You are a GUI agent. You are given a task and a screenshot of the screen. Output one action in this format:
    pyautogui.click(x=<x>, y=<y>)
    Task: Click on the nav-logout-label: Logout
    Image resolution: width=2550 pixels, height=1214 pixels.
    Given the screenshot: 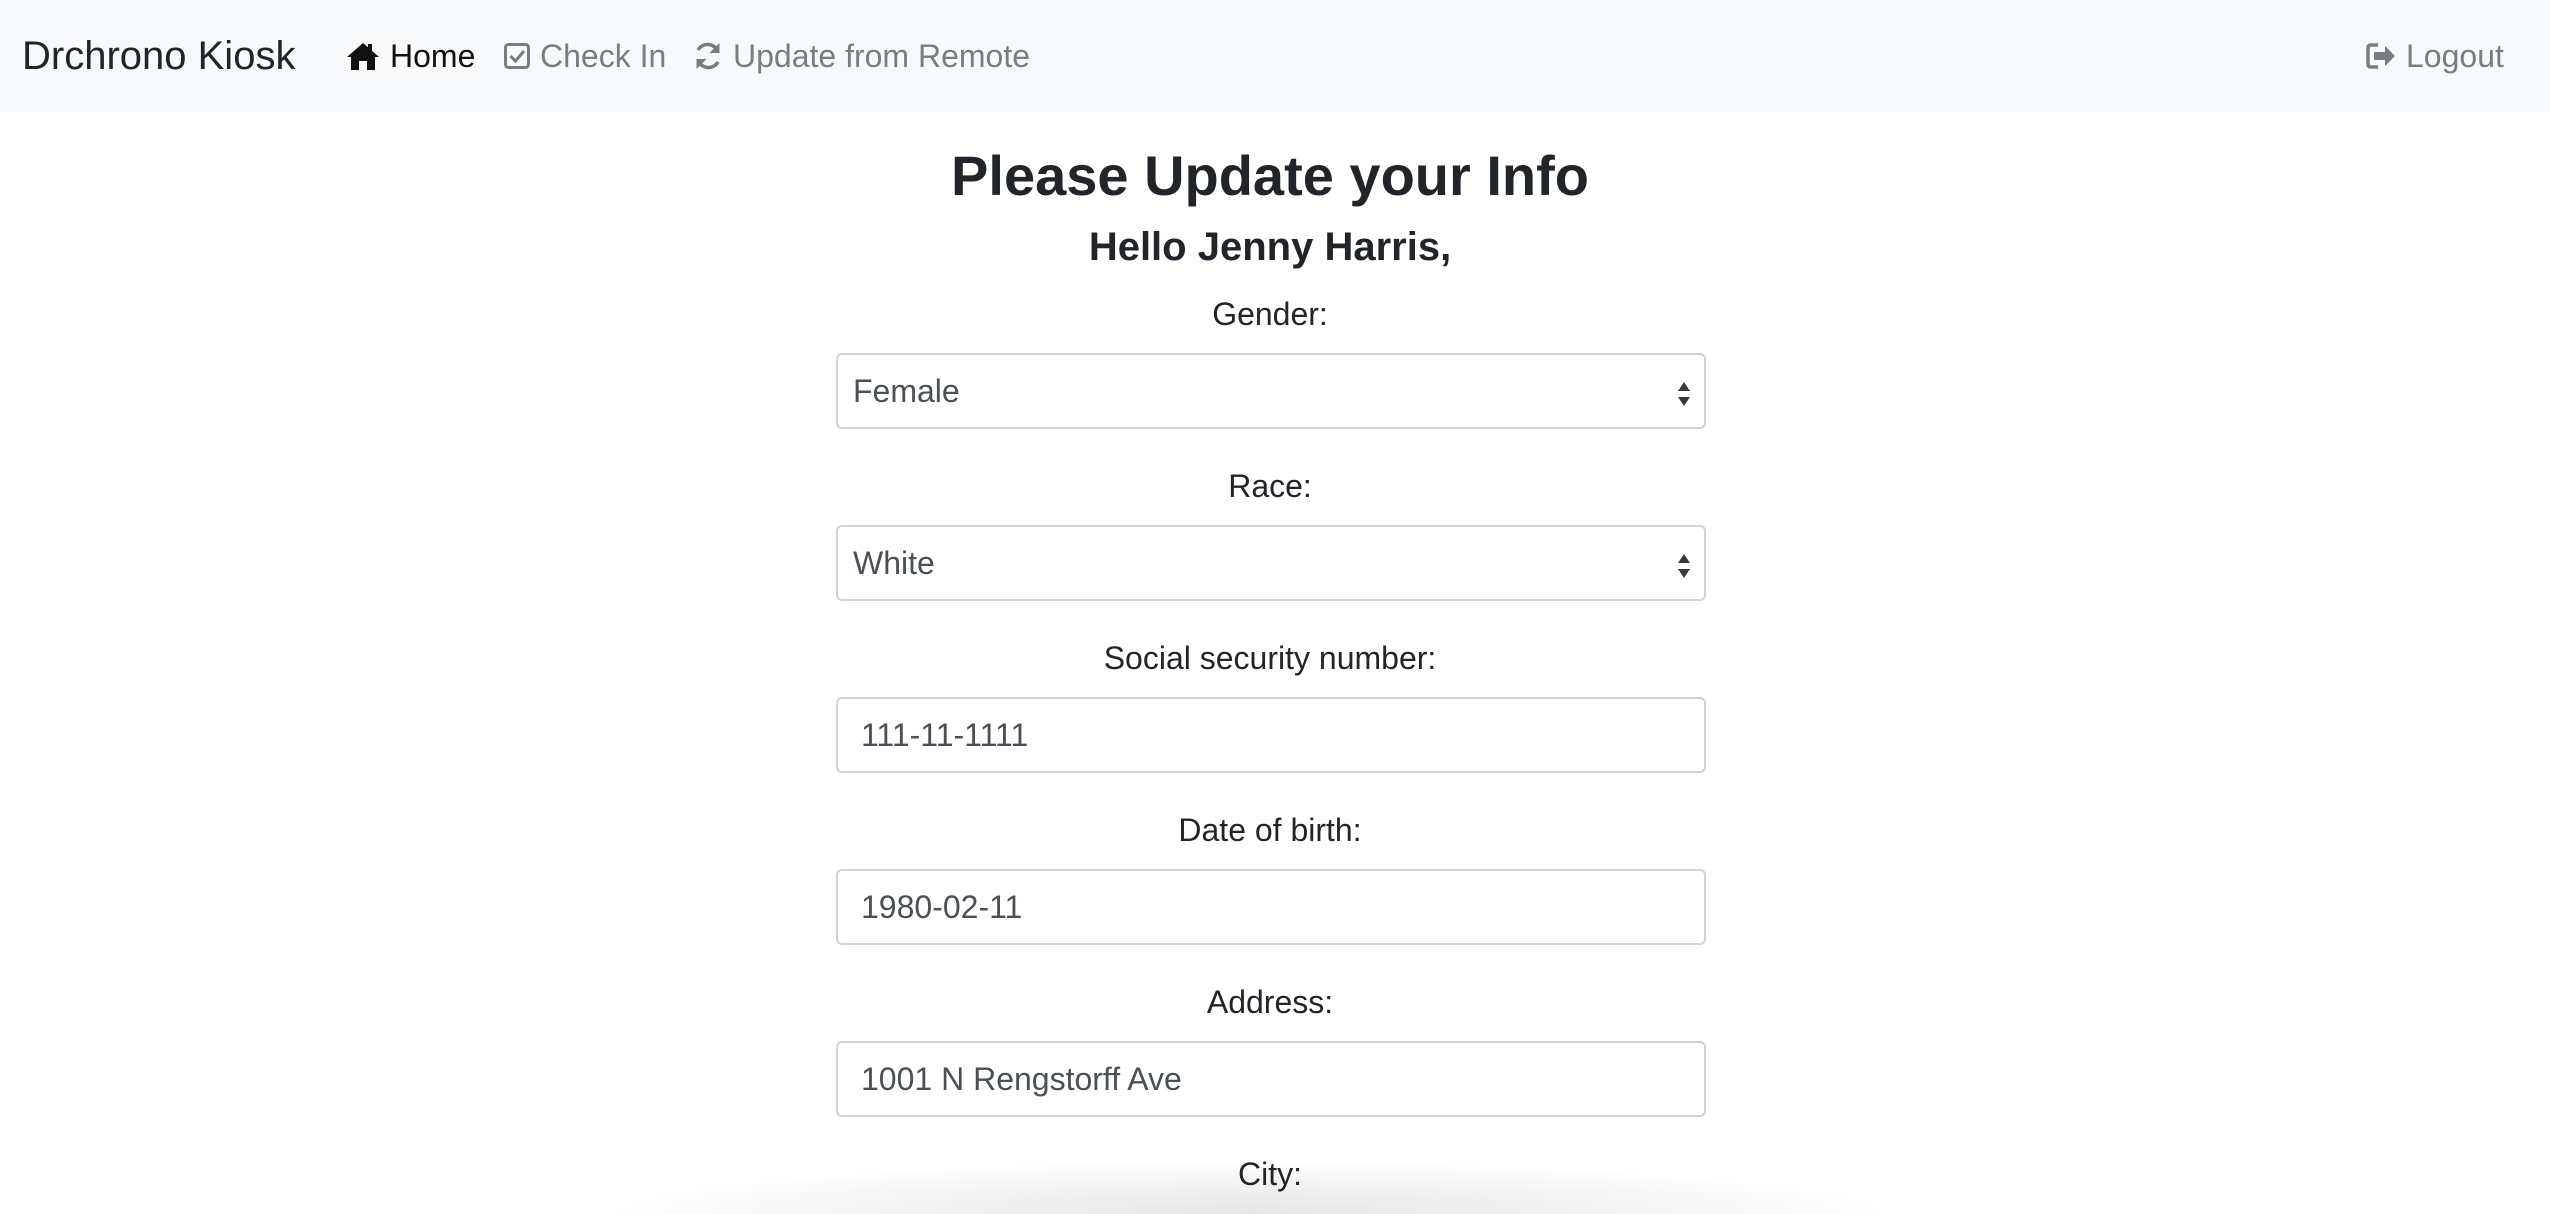 What is the action you would take?
    pyautogui.click(x=2455, y=55)
    